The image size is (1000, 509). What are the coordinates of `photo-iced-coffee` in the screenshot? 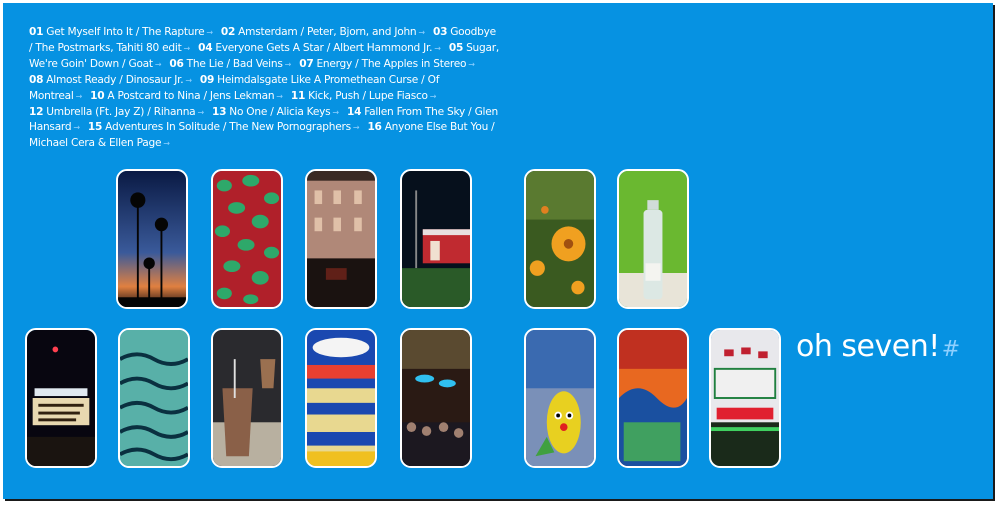 It's located at (247, 398).